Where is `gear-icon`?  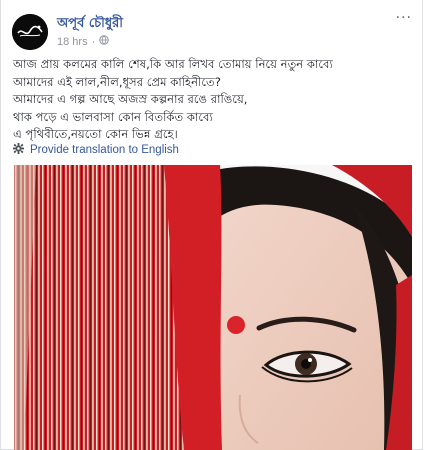
gear-icon is located at coordinates (18, 150).